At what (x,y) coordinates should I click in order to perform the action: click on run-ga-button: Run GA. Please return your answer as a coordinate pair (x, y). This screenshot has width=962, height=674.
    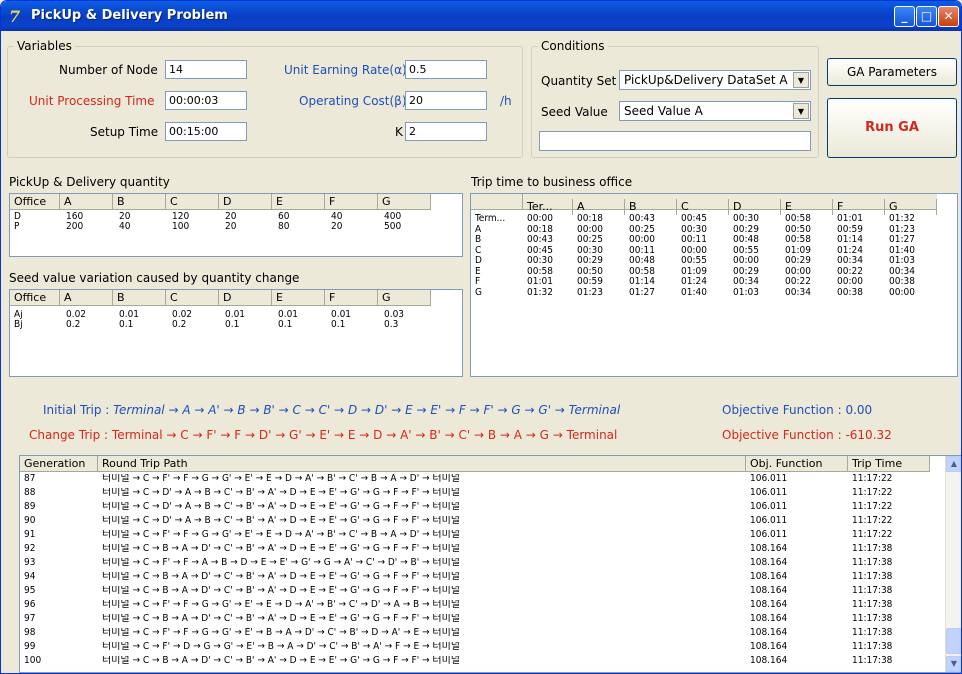
    Looking at the image, I should click on (892, 128).